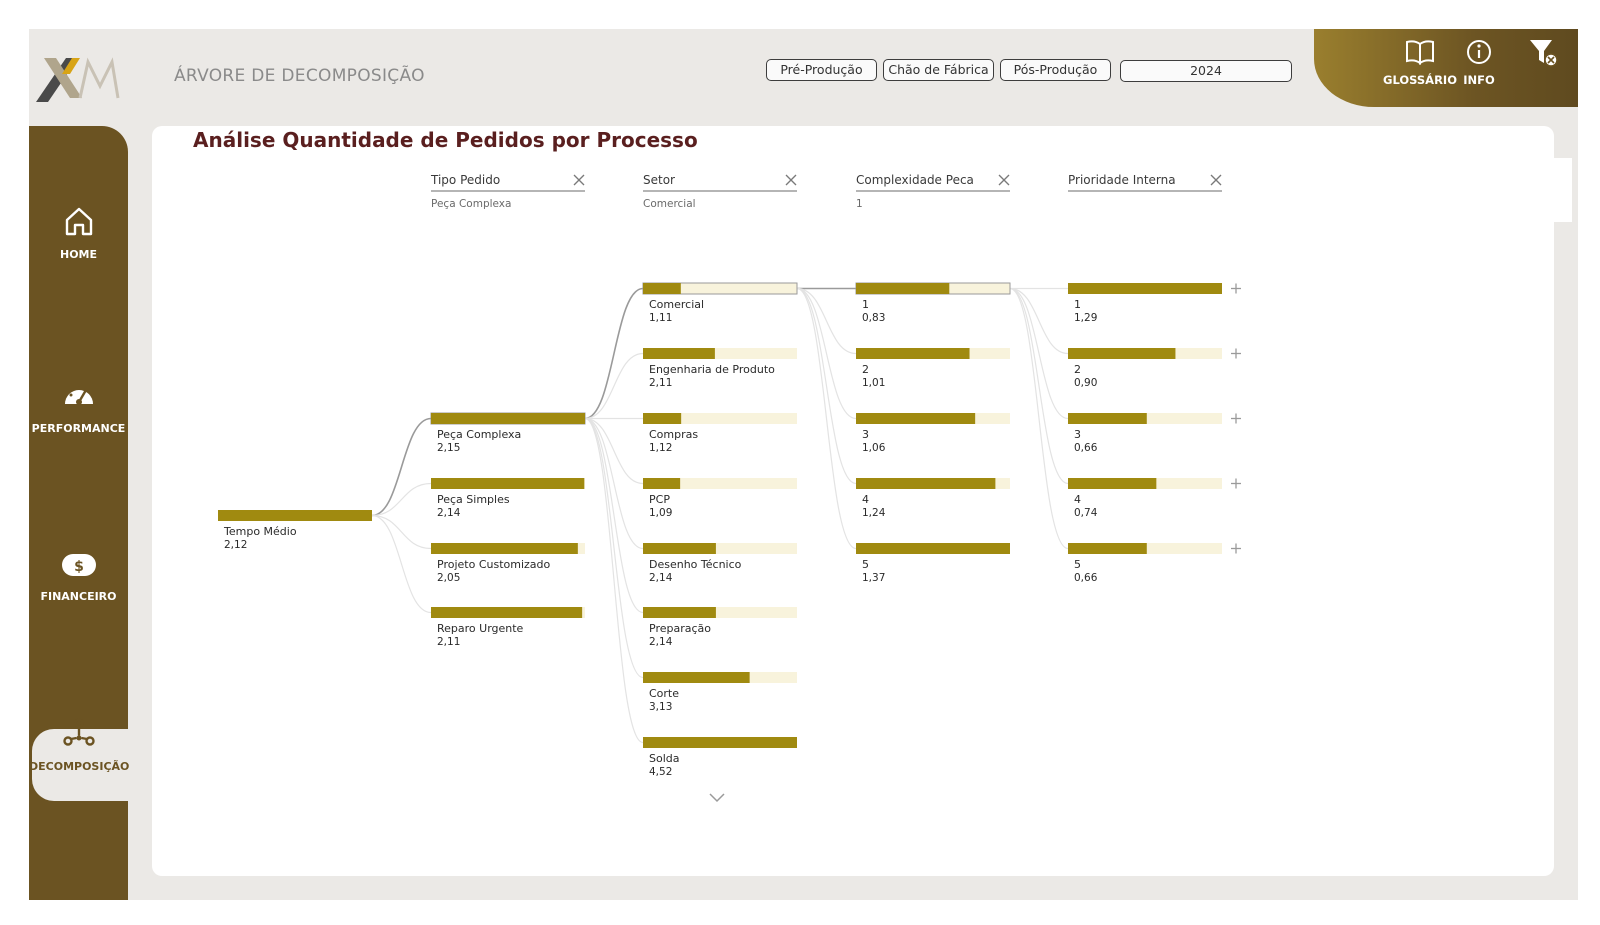 The height and width of the screenshot is (925, 1600). What do you see at coordinates (712, 369) in the screenshot?
I see `node-label: Engenharia de Produto` at bounding box center [712, 369].